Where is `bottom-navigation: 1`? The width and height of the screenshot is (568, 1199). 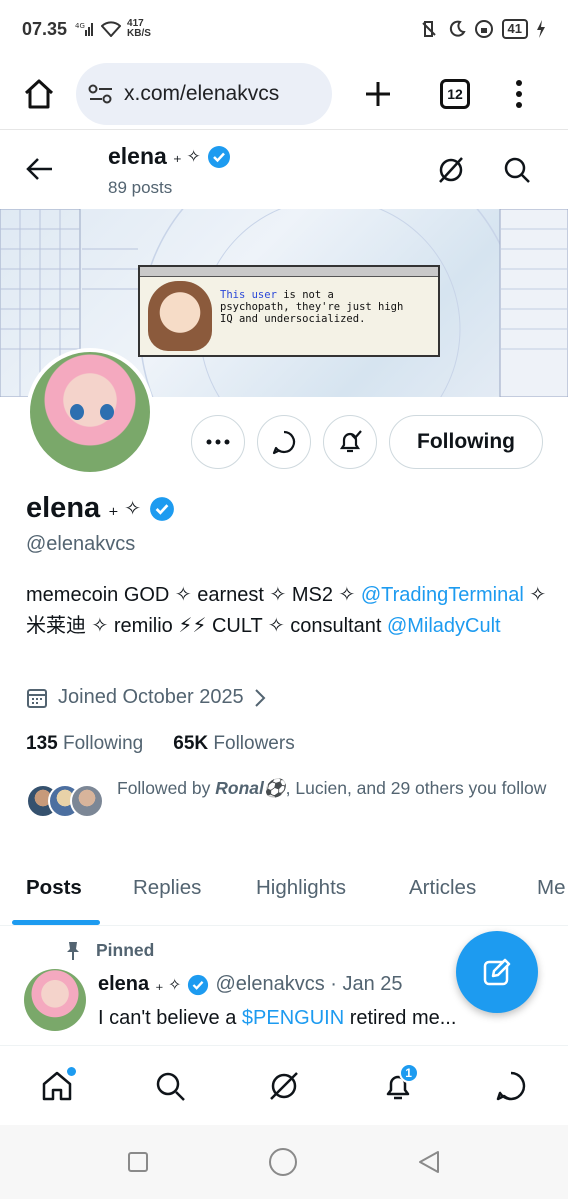
bottom-navigation: 1 is located at coordinates (284, 1085).